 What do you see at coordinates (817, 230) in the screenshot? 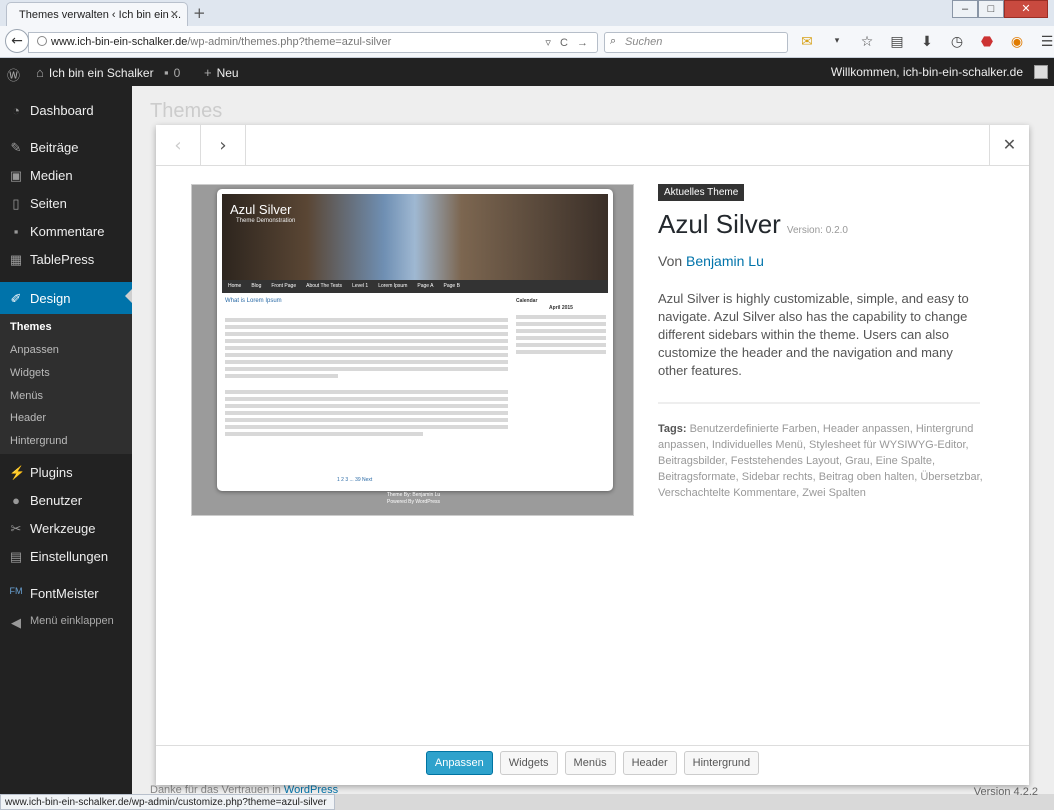
I see `theme-version: Version: 0.2.0` at bounding box center [817, 230].